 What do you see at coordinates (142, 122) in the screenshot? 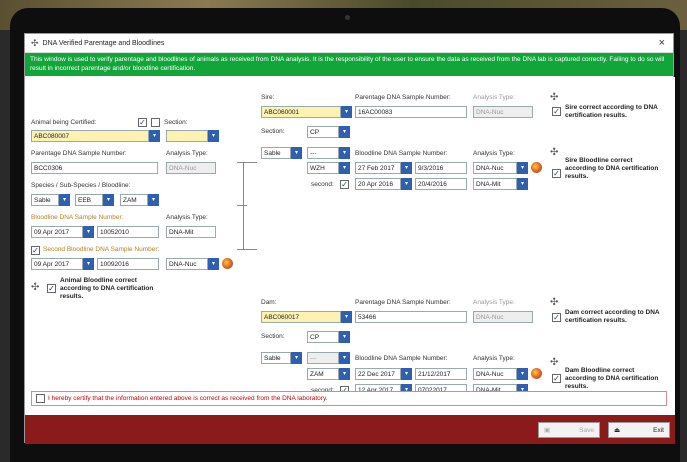
I see `animal-checkbox: ✓` at bounding box center [142, 122].